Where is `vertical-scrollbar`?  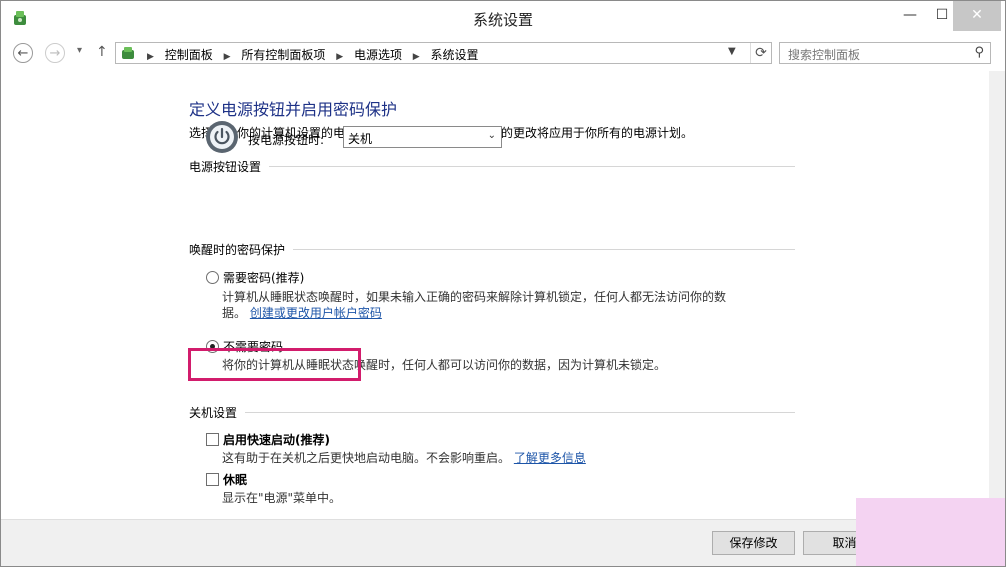 vertical-scrollbar is located at coordinates (997, 295).